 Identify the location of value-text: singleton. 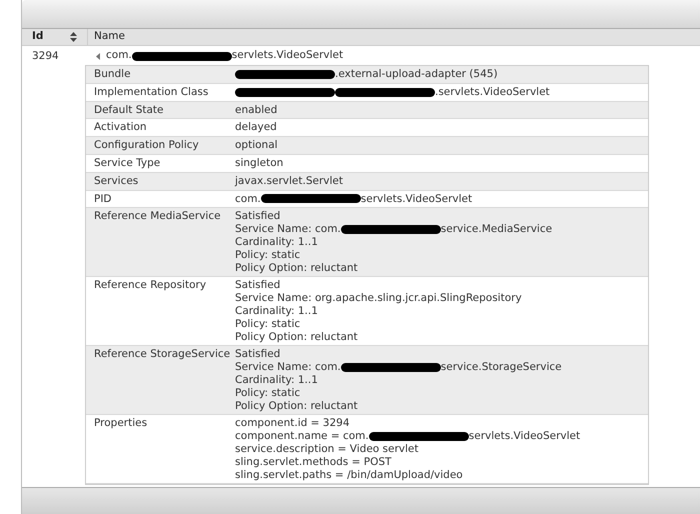
(259, 163).